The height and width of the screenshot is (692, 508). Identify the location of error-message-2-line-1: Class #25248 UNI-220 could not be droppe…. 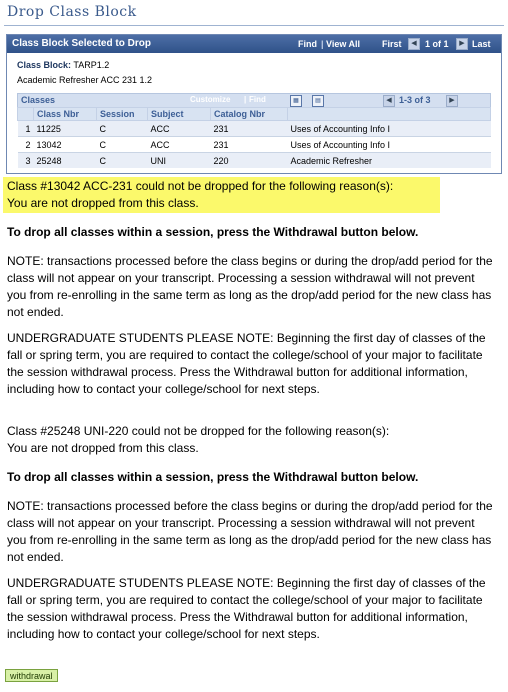
(198, 431).